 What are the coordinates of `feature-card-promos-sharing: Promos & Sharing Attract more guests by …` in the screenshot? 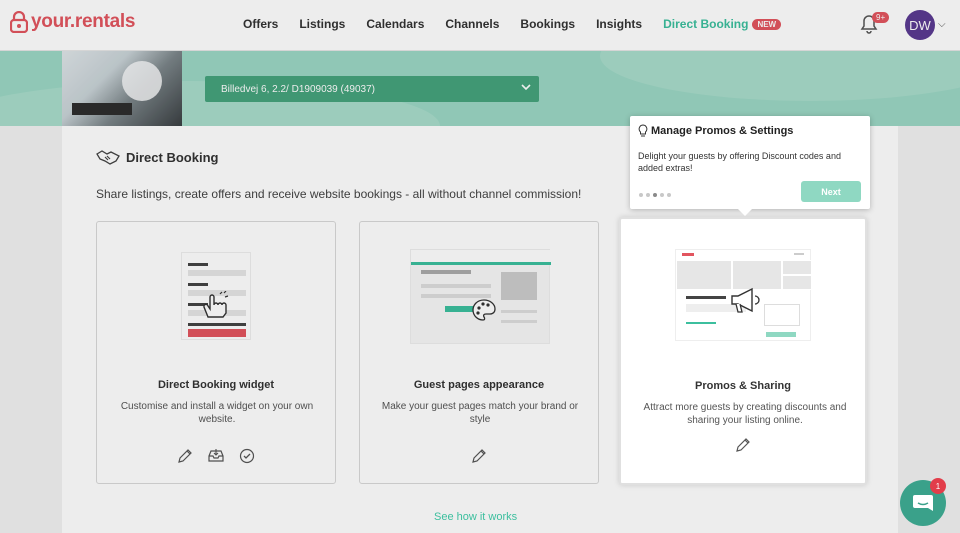 It's located at (743, 351).